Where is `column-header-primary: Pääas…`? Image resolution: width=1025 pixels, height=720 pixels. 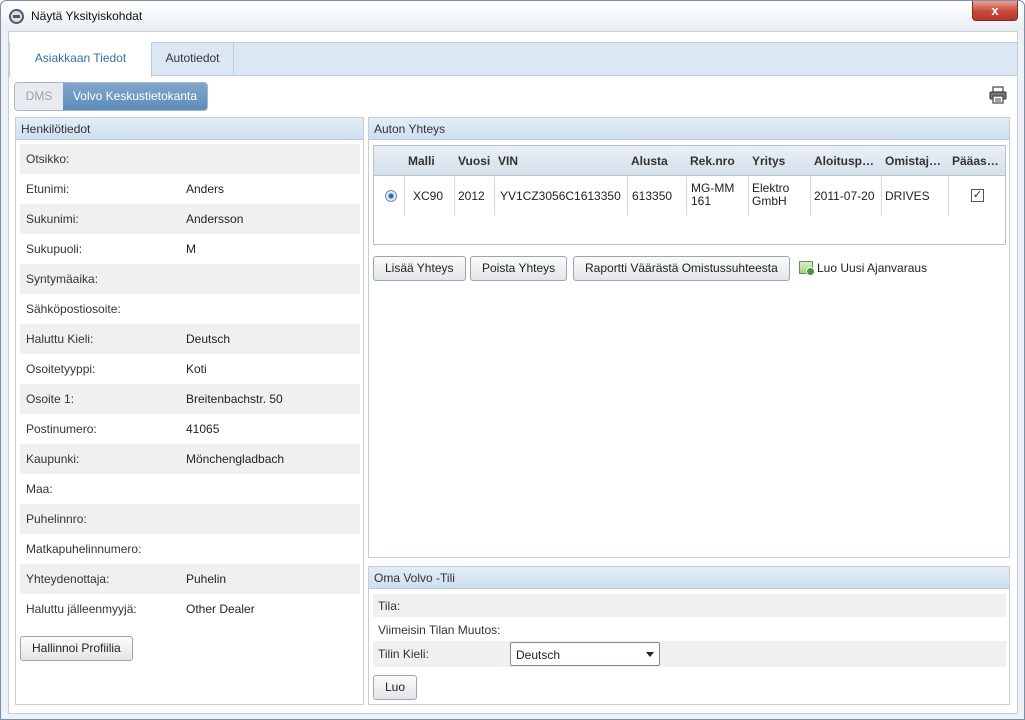
column-header-primary: Pääas… is located at coordinates (977, 161).